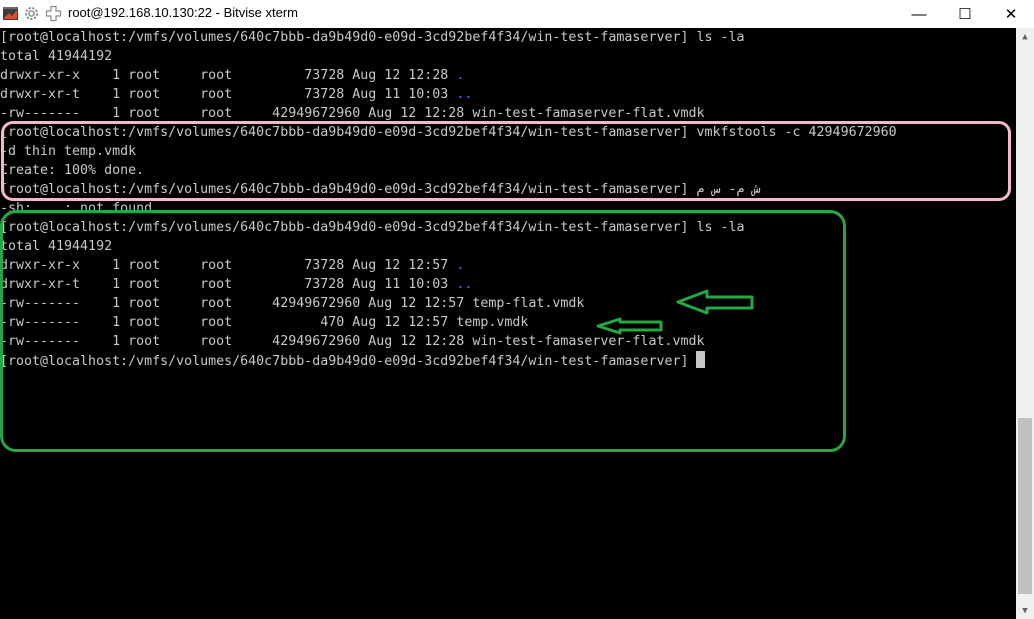 This screenshot has height=619, width=1034. What do you see at coordinates (1025, 36) in the screenshot?
I see `scroll-up-arrow-icon: ▲` at bounding box center [1025, 36].